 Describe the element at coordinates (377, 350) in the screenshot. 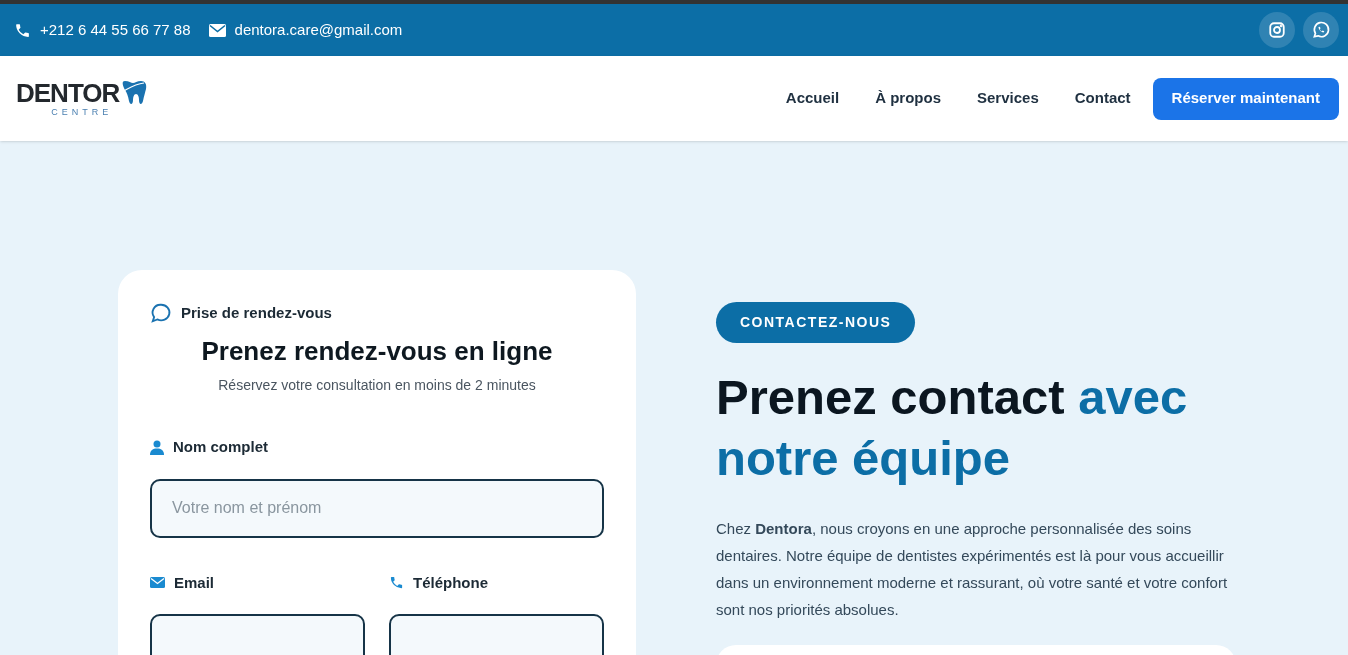

I see `card-title: Prenez rendez-vous en ligne` at that location.